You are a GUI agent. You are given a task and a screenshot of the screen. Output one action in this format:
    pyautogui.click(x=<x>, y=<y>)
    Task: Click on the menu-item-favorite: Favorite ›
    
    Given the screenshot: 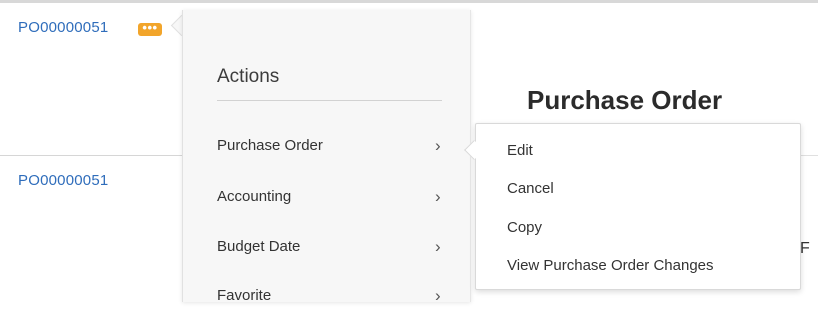 What is the action you would take?
    pyautogui.click(x=326, y=296)
    